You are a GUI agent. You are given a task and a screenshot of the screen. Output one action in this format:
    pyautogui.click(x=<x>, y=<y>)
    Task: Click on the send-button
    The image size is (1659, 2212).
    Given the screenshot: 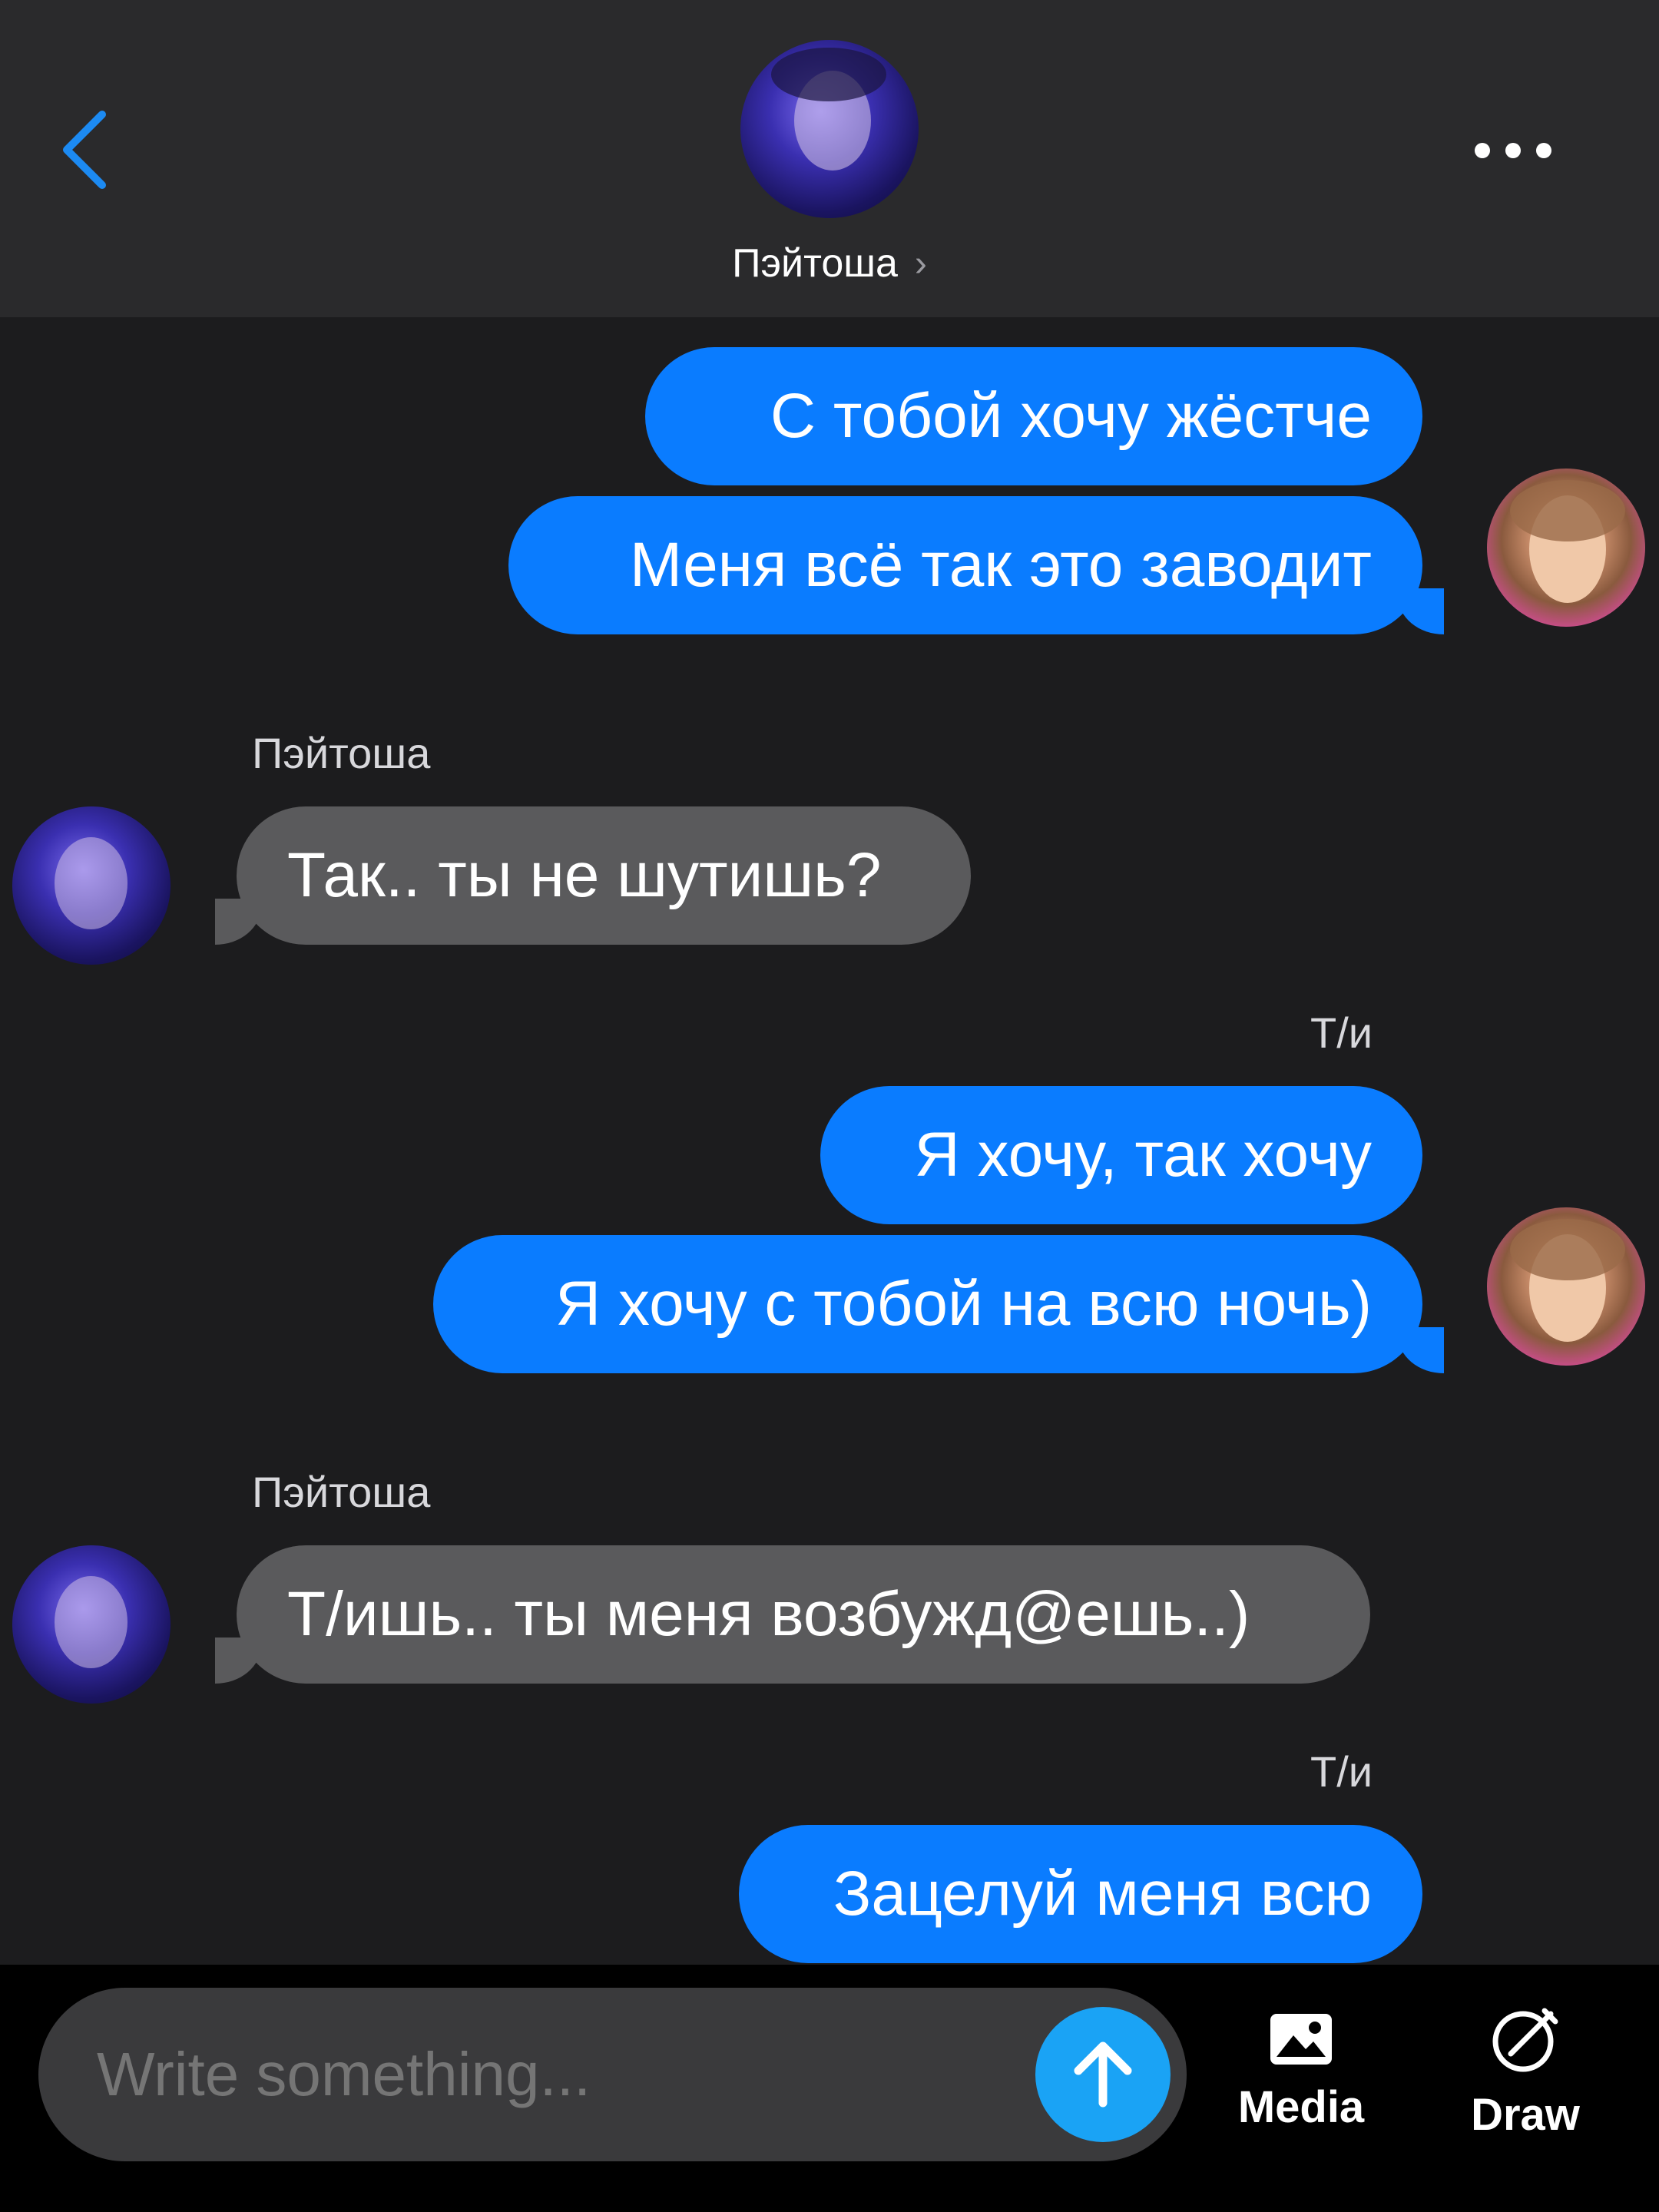 What is the action you would take?
    pyautogui.click(x=1103, y=2074)
    